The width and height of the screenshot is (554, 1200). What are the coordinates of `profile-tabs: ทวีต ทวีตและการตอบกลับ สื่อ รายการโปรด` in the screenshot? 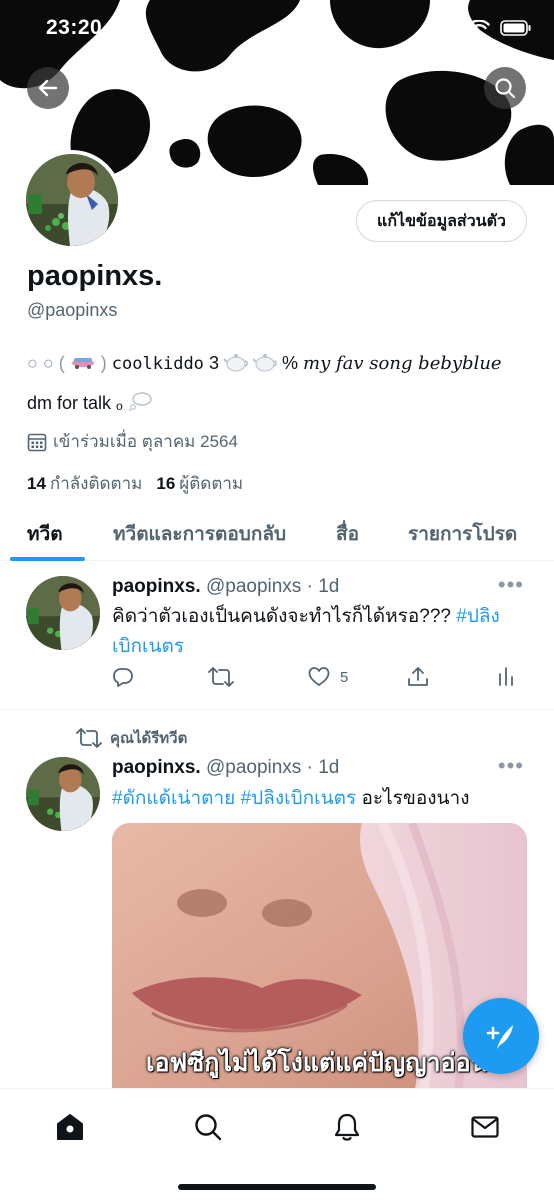 It's located at (277, 533).